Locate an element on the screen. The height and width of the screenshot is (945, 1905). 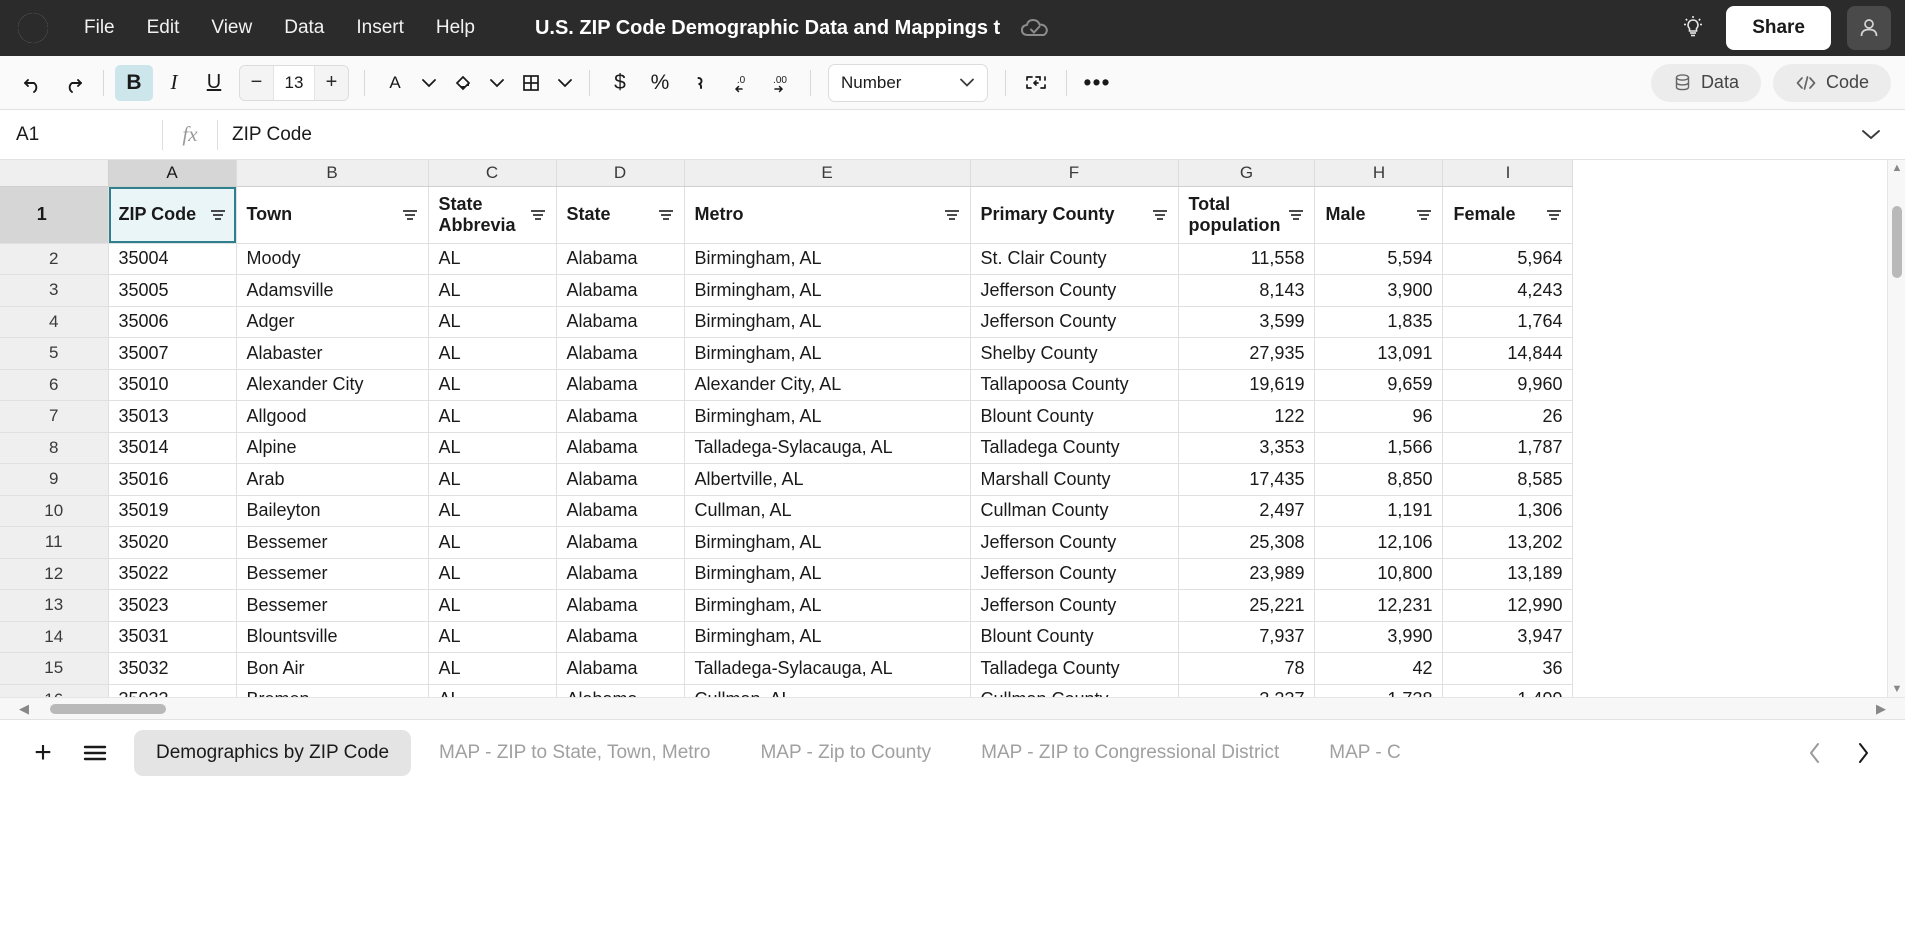
cell: 78 is located at coordinates (1247, 668).